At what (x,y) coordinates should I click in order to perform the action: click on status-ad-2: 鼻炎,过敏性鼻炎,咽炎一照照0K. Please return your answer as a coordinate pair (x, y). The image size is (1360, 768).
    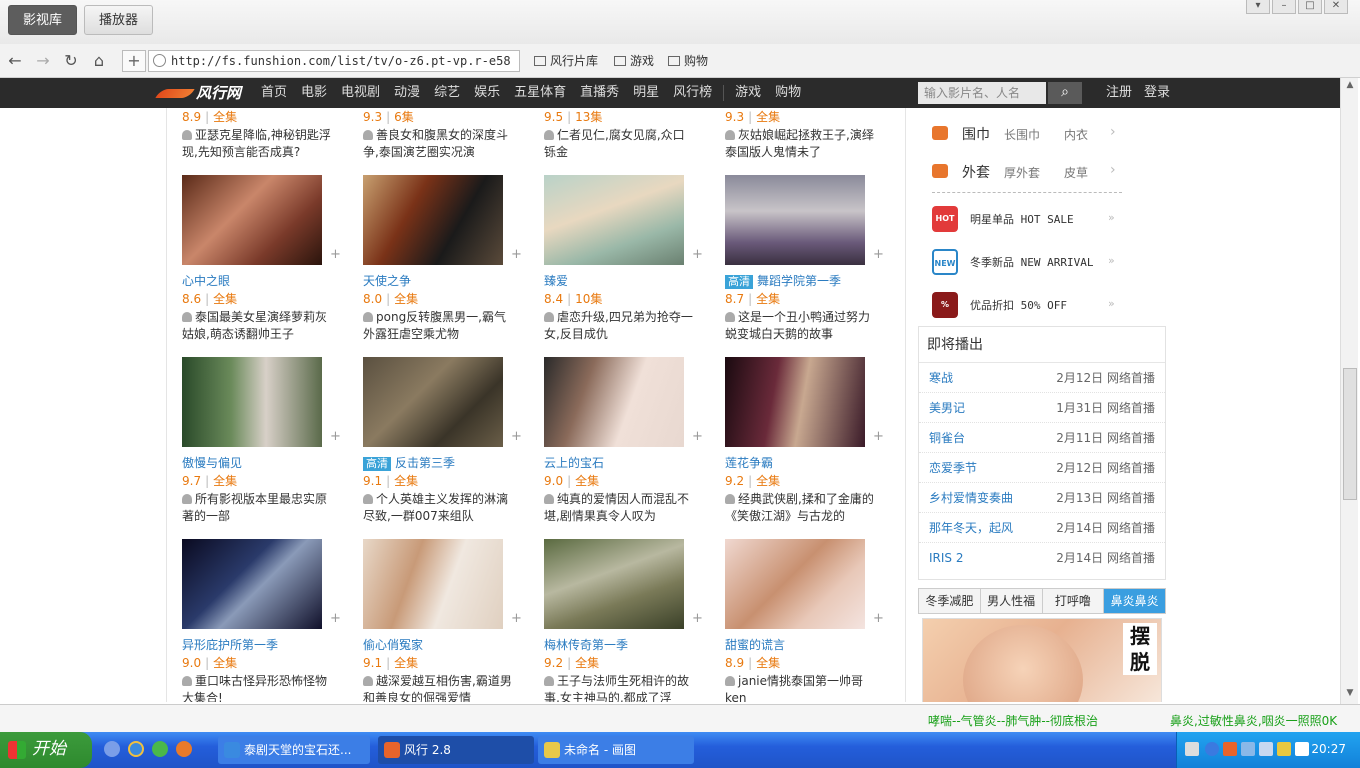
    Looking at the image, I should click on (1253, 720).